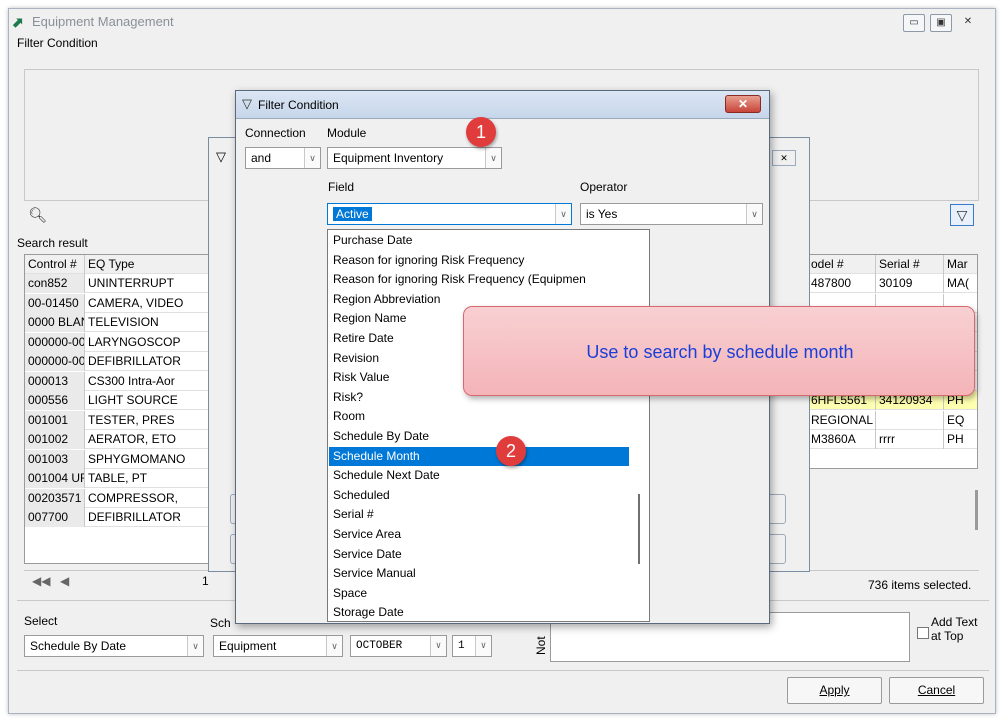 The height and width of the screenshot is (721, 1003). What do you see at coordinates (131, 478) in the screenshot?
I see `table-row: 001004 UF TABLE, PT` at bounding box center [131, 478].